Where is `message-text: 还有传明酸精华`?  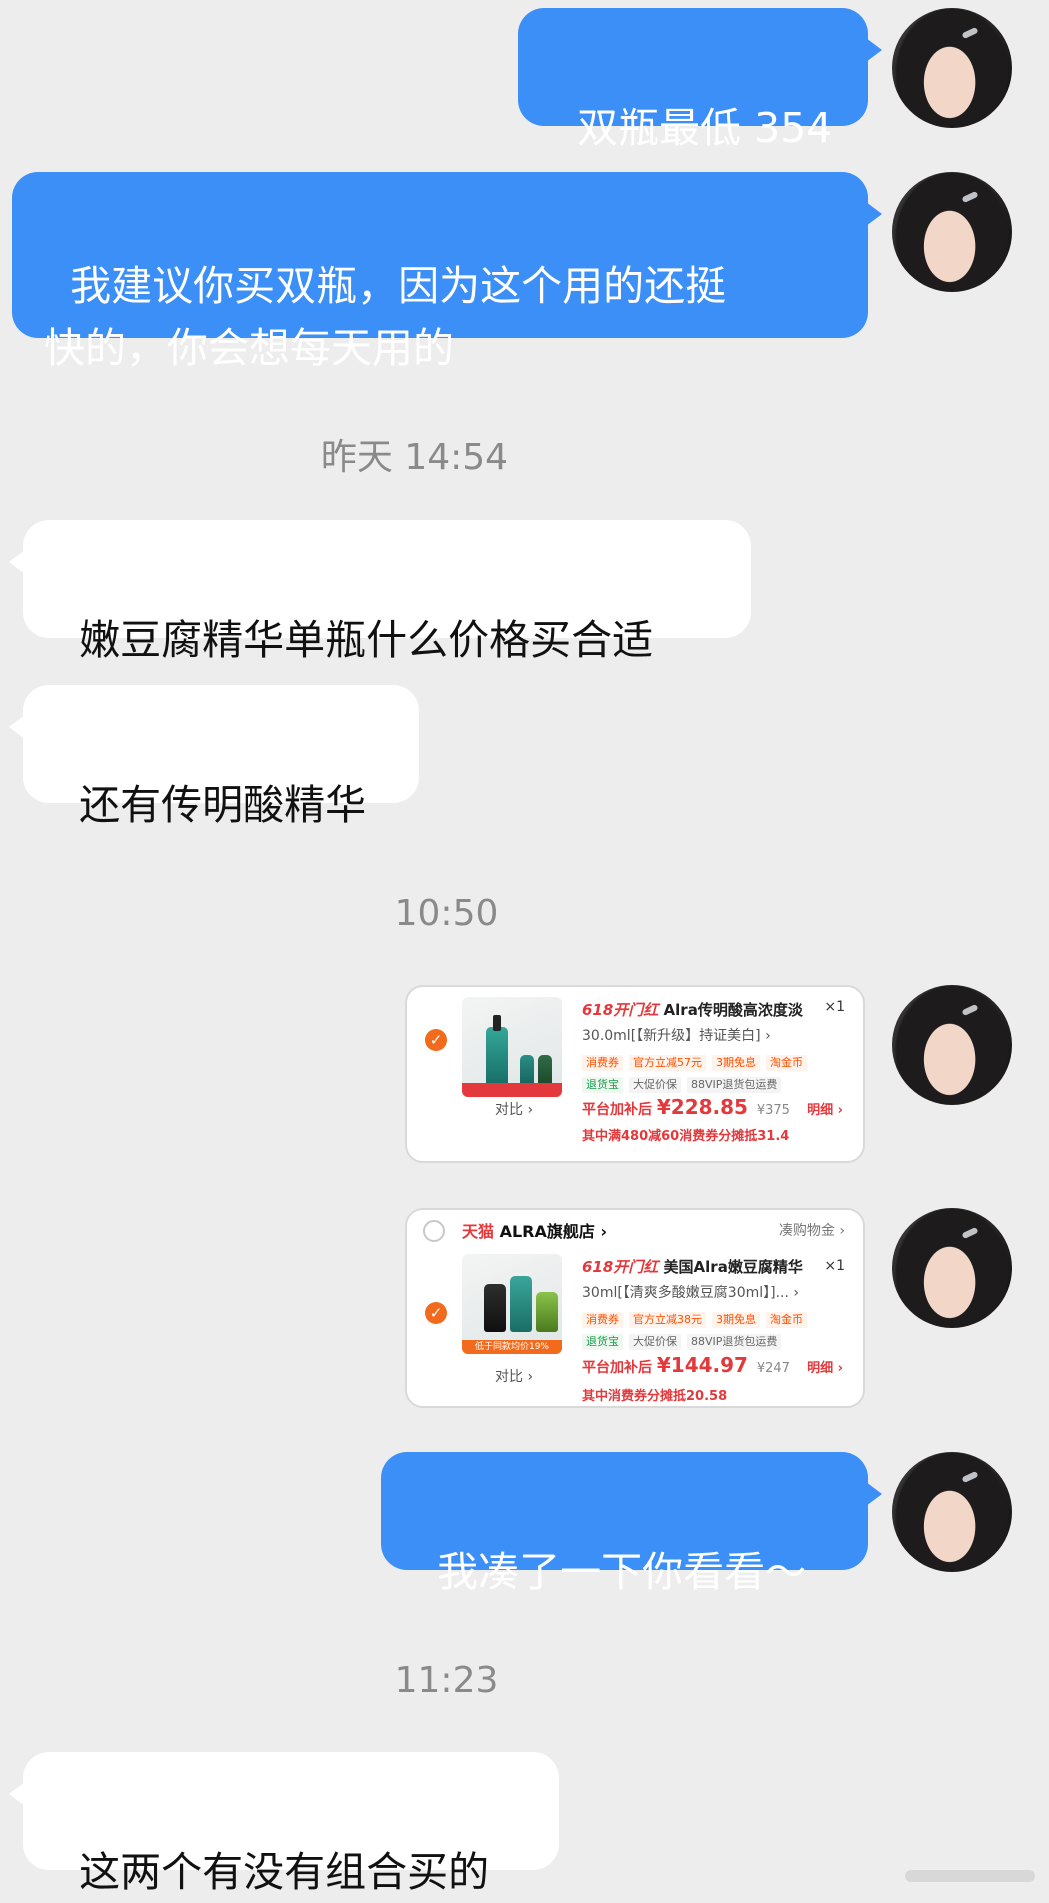
message-text: 还有传明酸精华 is located at coordinates (223, 805).